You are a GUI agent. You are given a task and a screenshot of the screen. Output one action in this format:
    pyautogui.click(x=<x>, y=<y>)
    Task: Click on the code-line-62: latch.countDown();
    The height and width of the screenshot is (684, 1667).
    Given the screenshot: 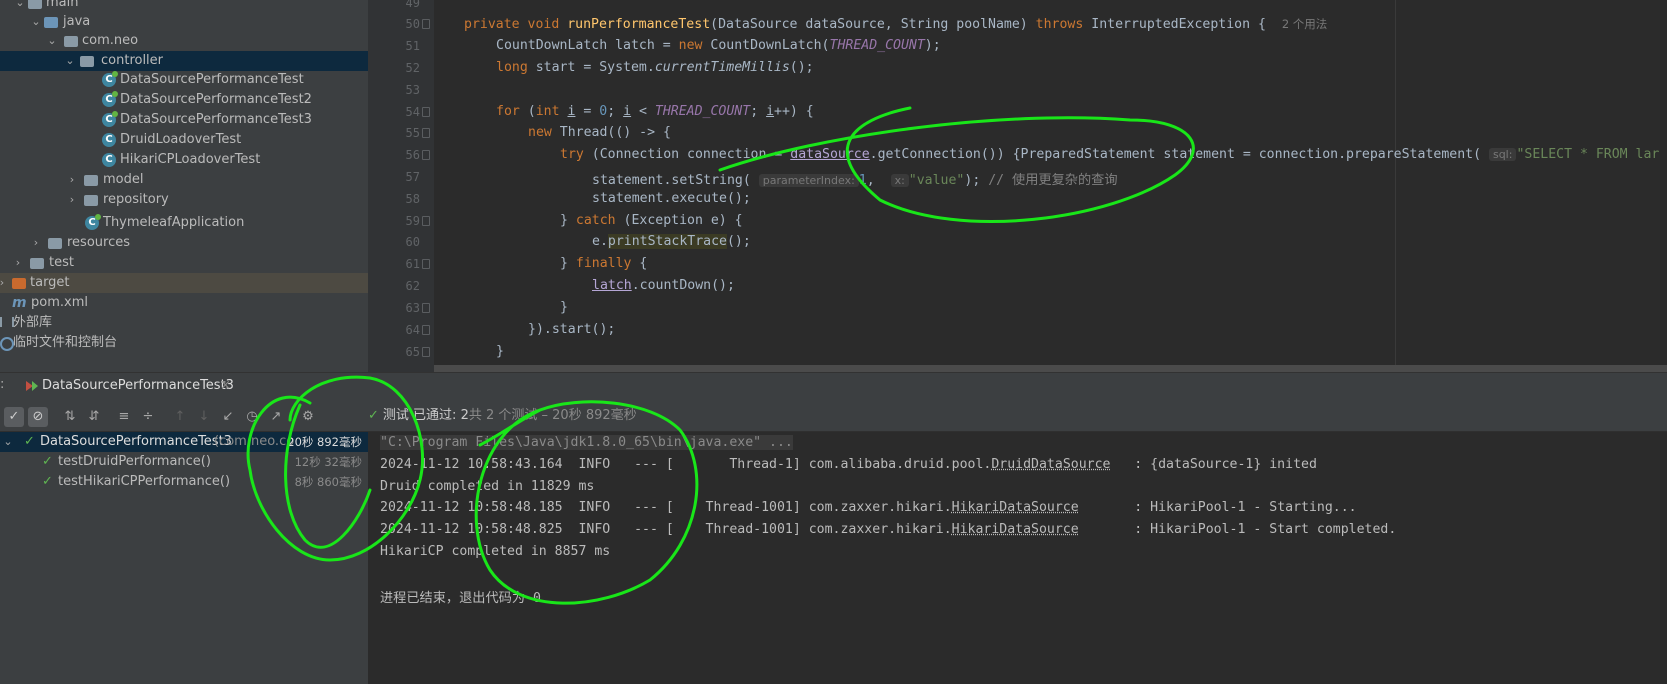 What is the action you would take?
    pyautogui.click(x=663, y=285)
    